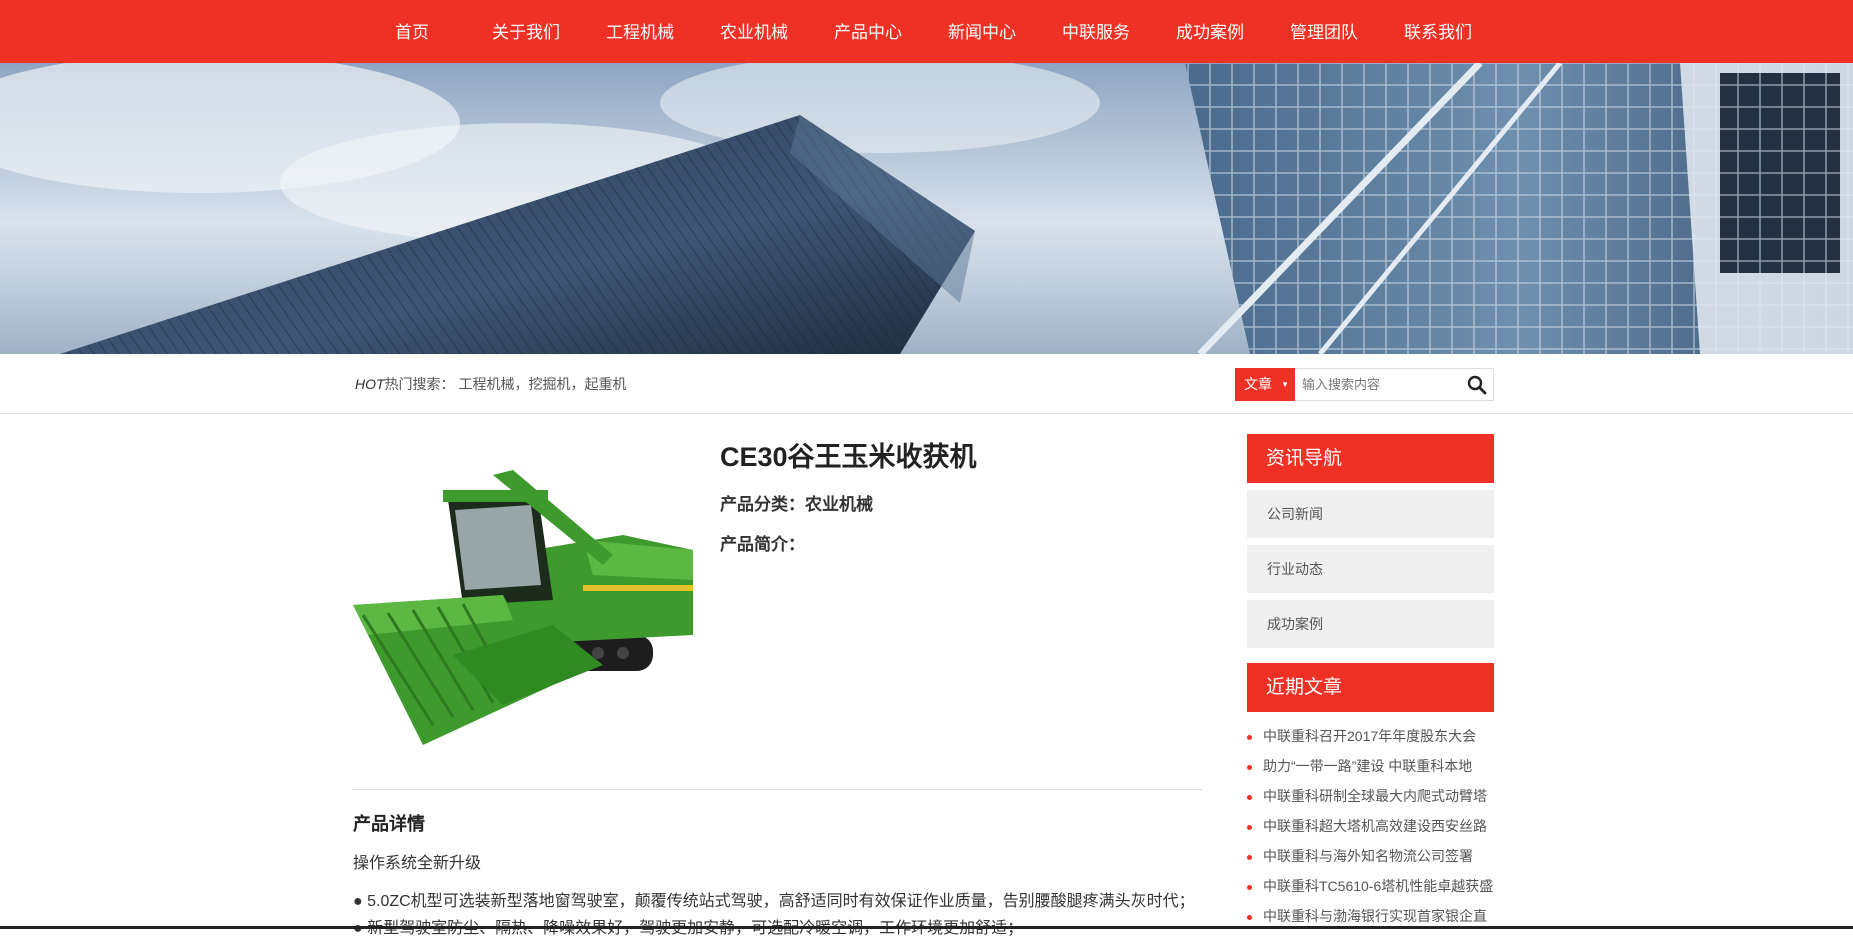 The height and width of the screenshot is (938, 1853). I want to click on recent-article-link: 中联重科超大塔机高效建设西安丝路, so click(1377, 829).